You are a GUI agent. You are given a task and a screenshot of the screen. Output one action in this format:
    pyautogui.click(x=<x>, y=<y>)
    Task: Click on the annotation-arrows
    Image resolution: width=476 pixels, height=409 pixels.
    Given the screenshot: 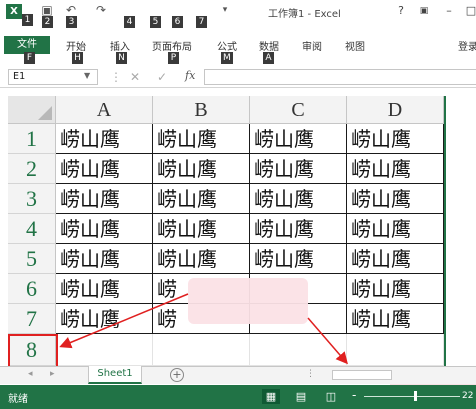 What is the action you would take?
    pyautogui.click(x=203, y=329)
    